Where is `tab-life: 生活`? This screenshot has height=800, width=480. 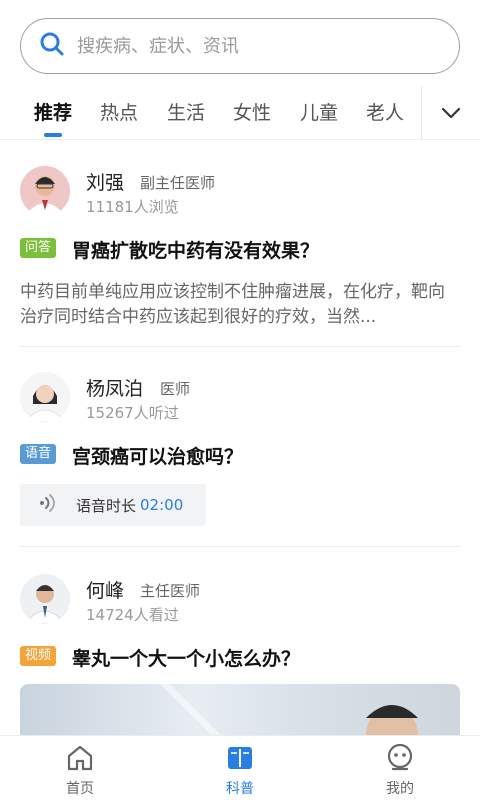 tab-life: 生活 is located at coordinates (186, 111).